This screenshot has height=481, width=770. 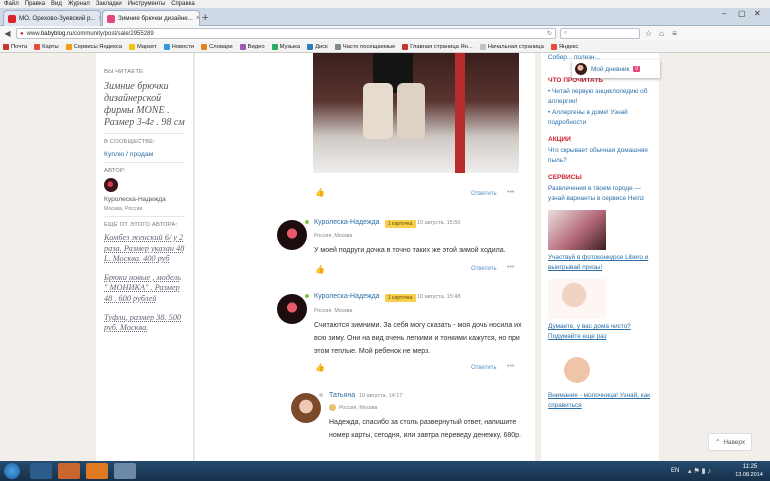 I want to click on bookmark-item: Яндекс, so click(x=564, y=46).